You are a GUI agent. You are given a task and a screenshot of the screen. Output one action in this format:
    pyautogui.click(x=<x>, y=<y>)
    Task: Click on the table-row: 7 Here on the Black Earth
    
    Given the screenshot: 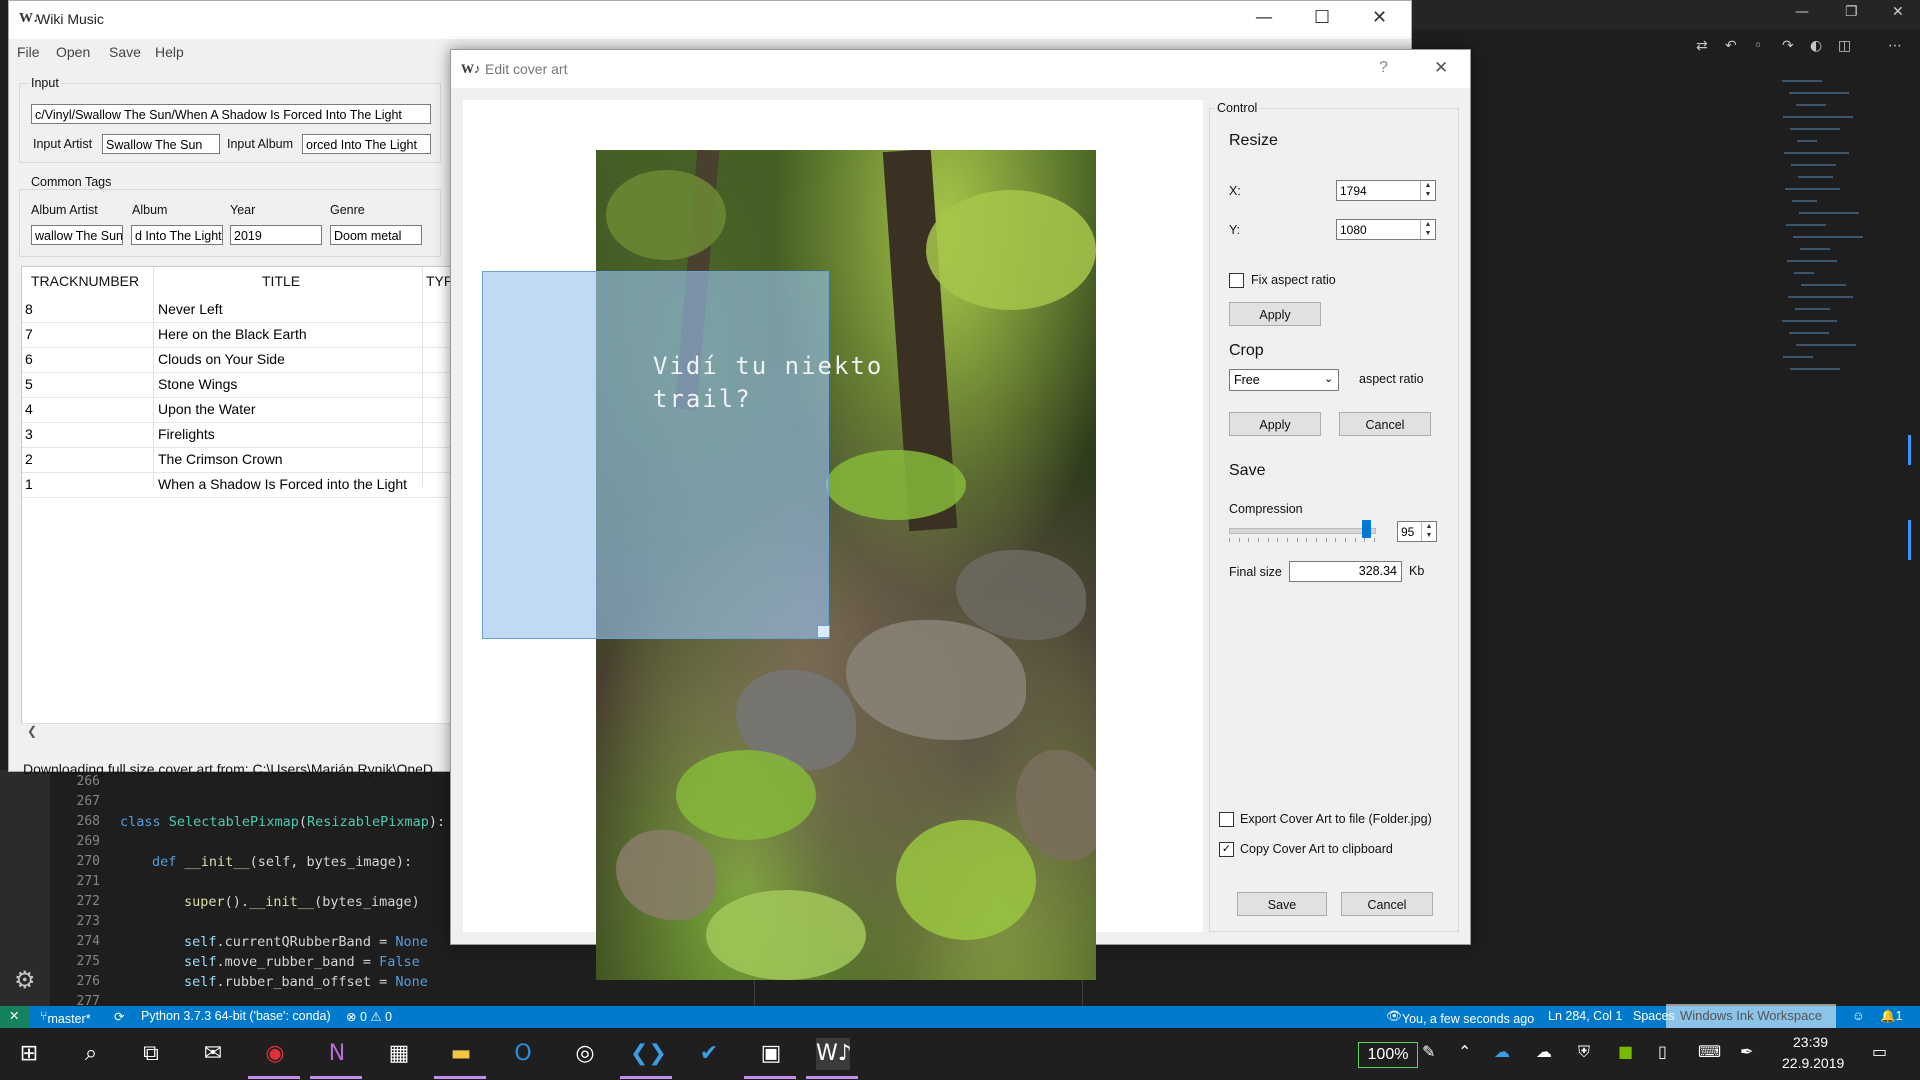 What is the action you would take?
    pyautogui.click(x=242, y=335)
    